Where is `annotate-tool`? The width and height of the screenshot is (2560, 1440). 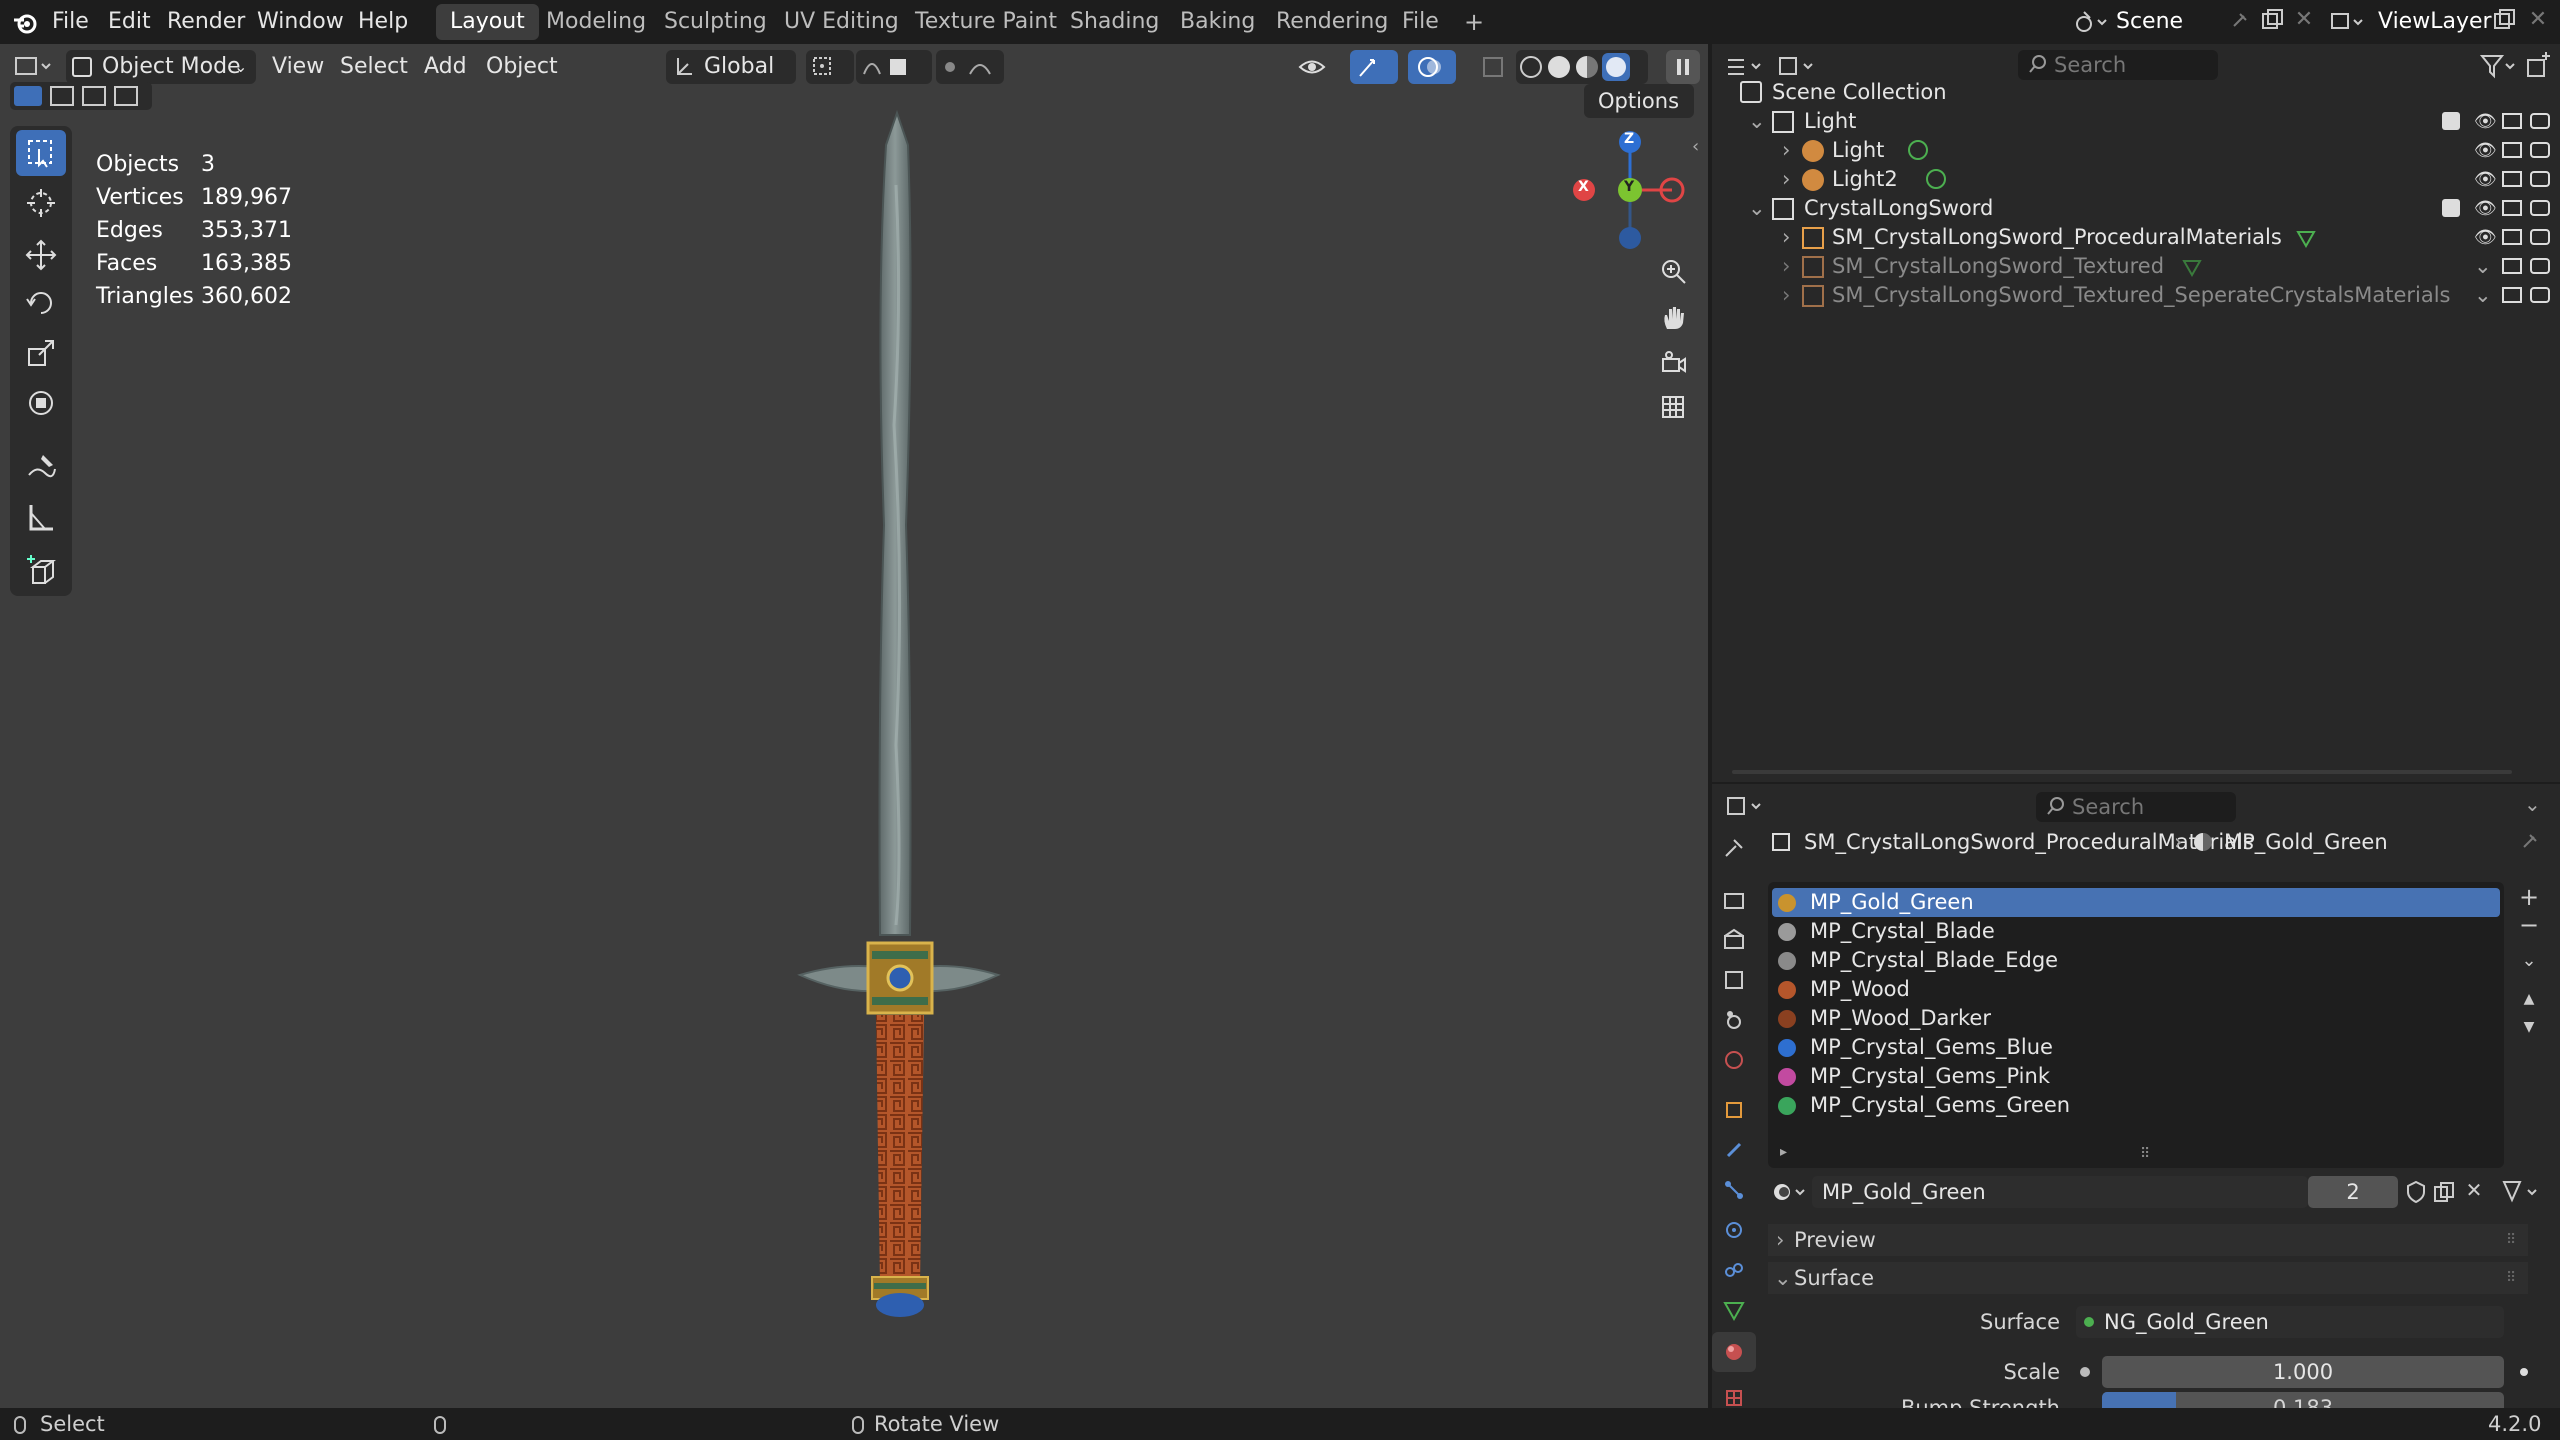 annotate-tool is located at coordinates (41, 467).